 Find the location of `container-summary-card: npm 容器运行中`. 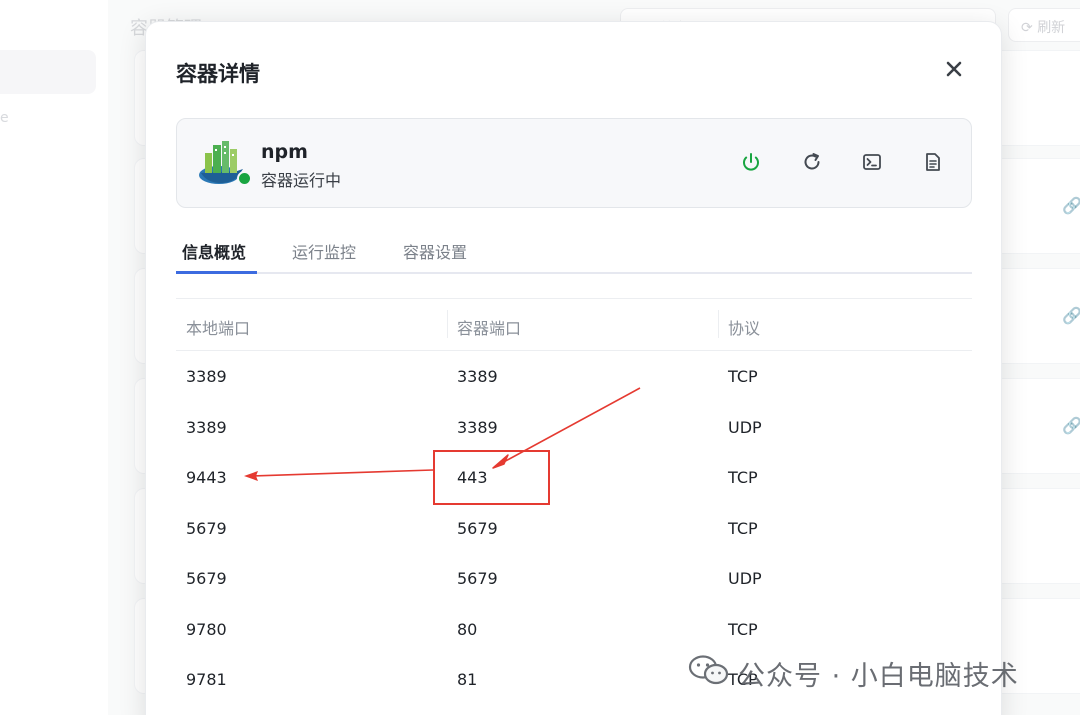

container-summary-card: npm 容器运行中 is located at coordinates (574, 163).